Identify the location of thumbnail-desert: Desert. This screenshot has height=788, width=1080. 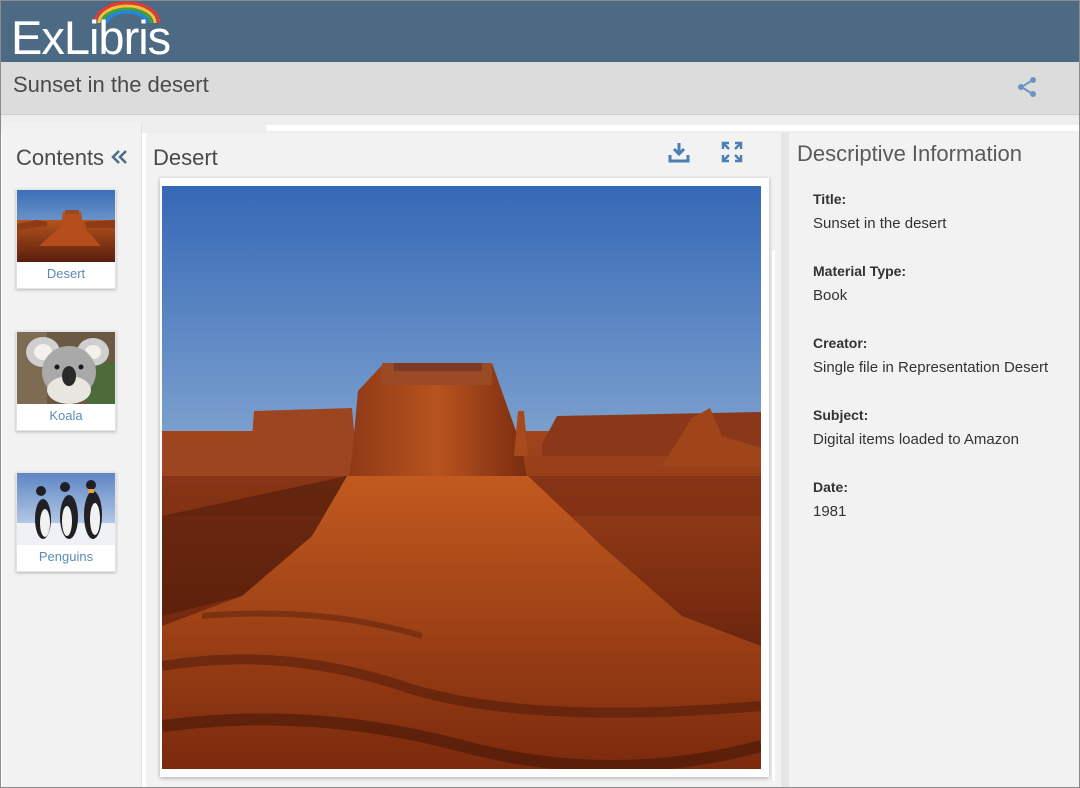
(66, 239).